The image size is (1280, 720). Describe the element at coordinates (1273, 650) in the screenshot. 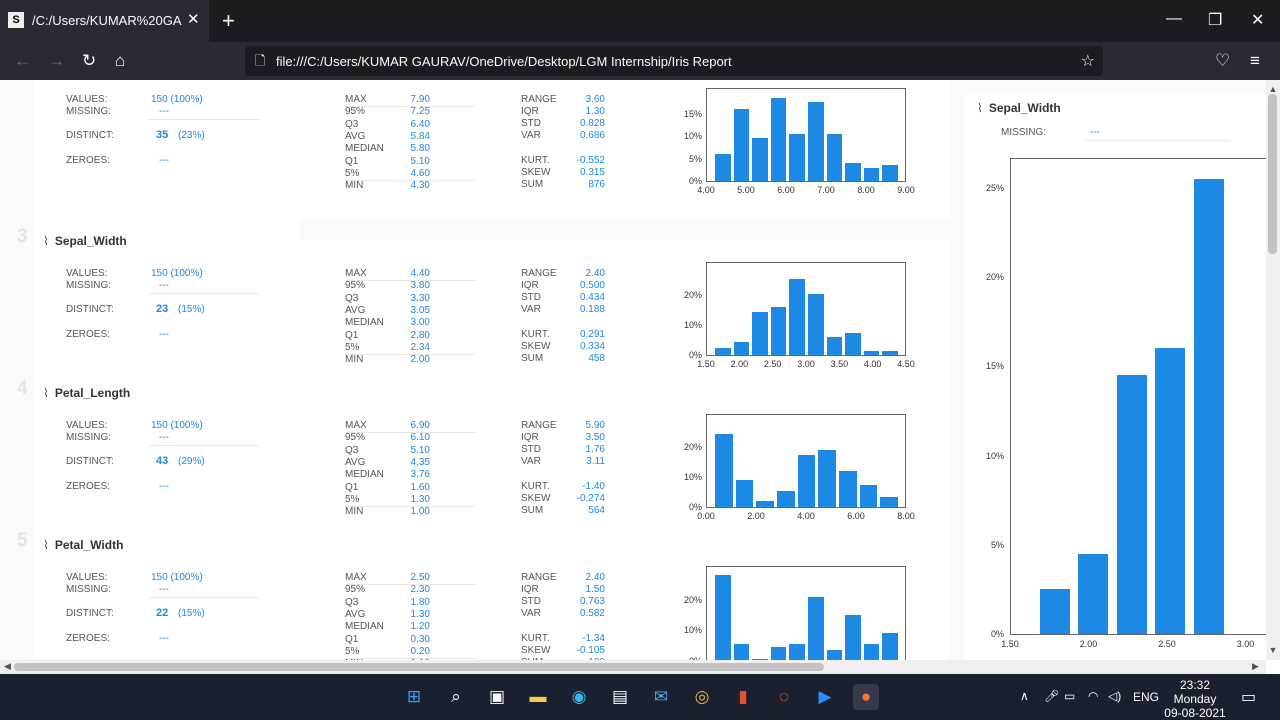

I see `scroll-down-icon: ▼` at that location.